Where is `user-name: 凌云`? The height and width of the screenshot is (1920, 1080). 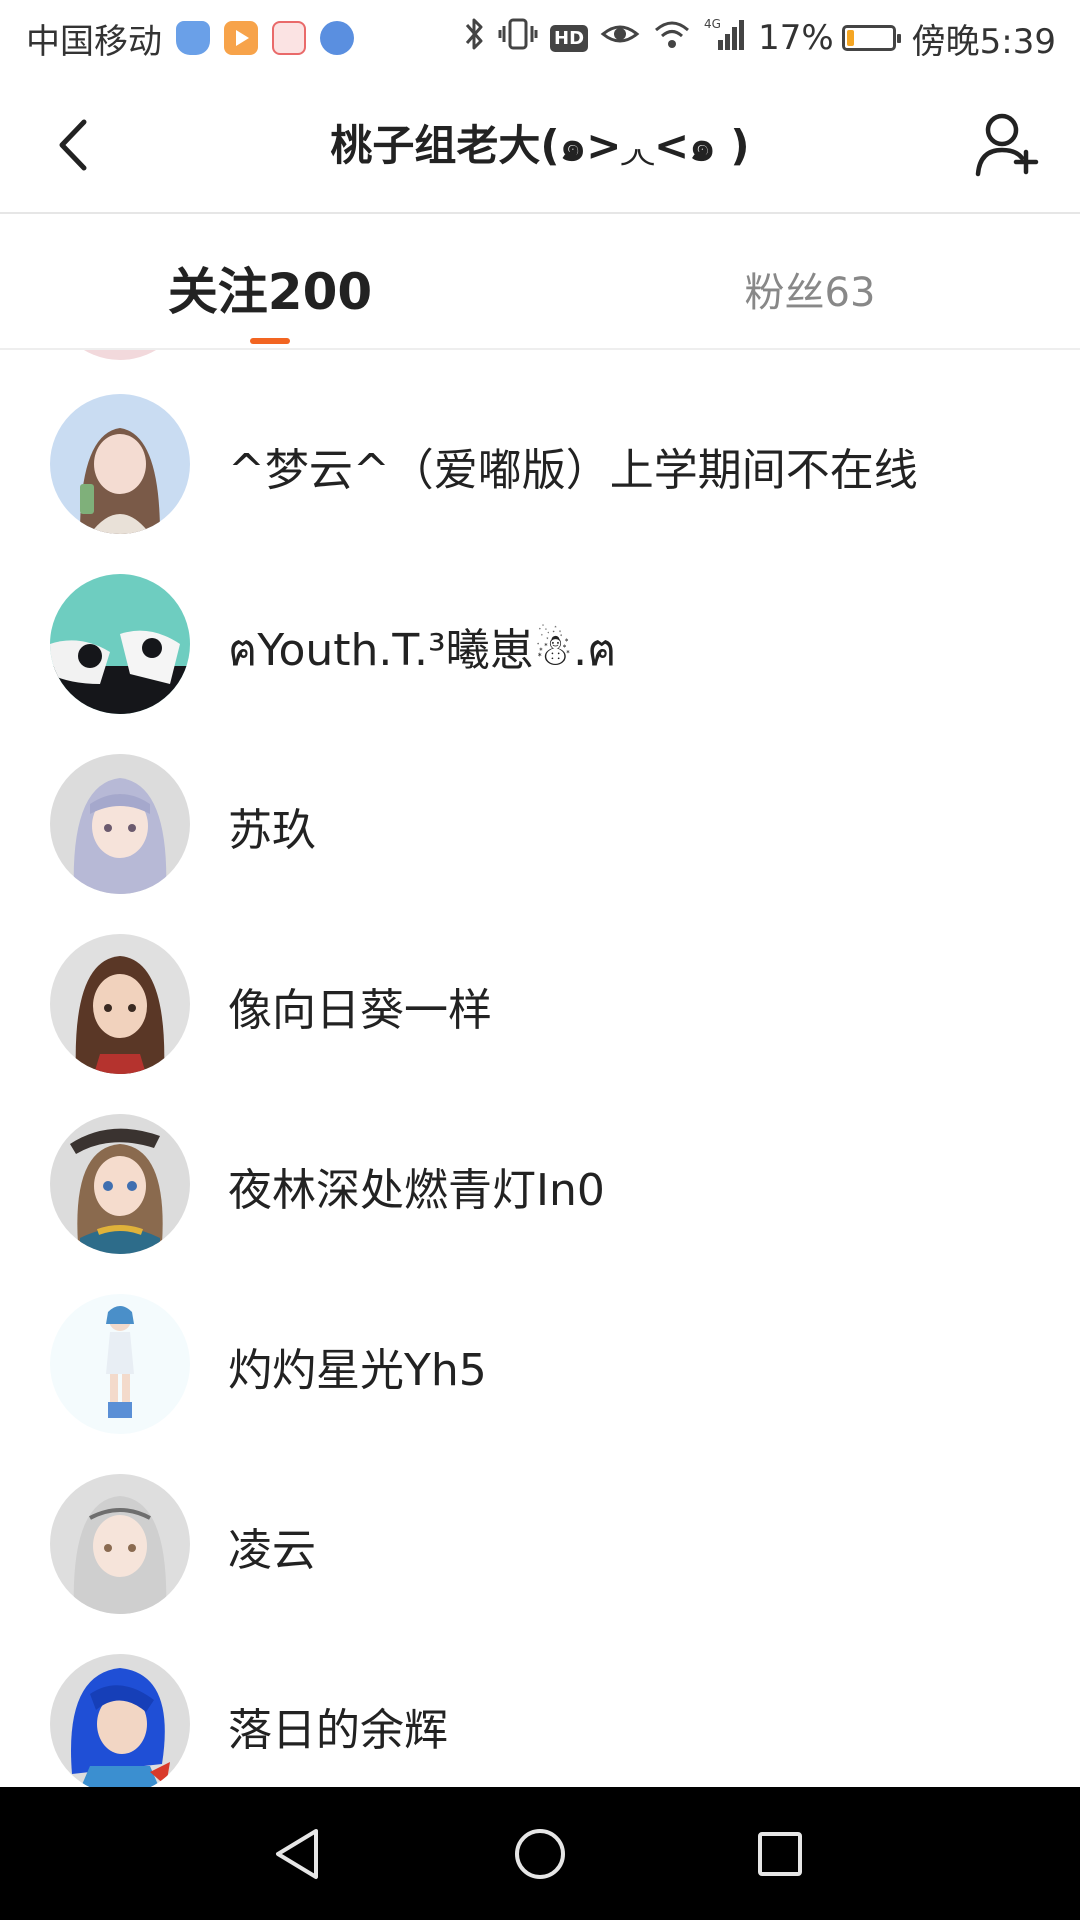 user-name: 凌云 is located at coordinates (272, 1550).